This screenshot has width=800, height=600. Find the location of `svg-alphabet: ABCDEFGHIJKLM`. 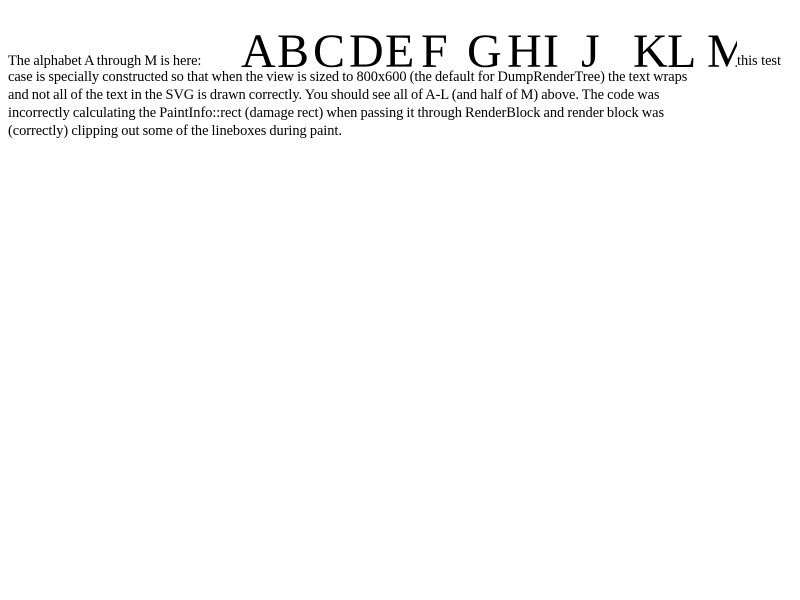

svg-alphabet: ABCDEFGHIJKLM is located at coordinates (487, 44).